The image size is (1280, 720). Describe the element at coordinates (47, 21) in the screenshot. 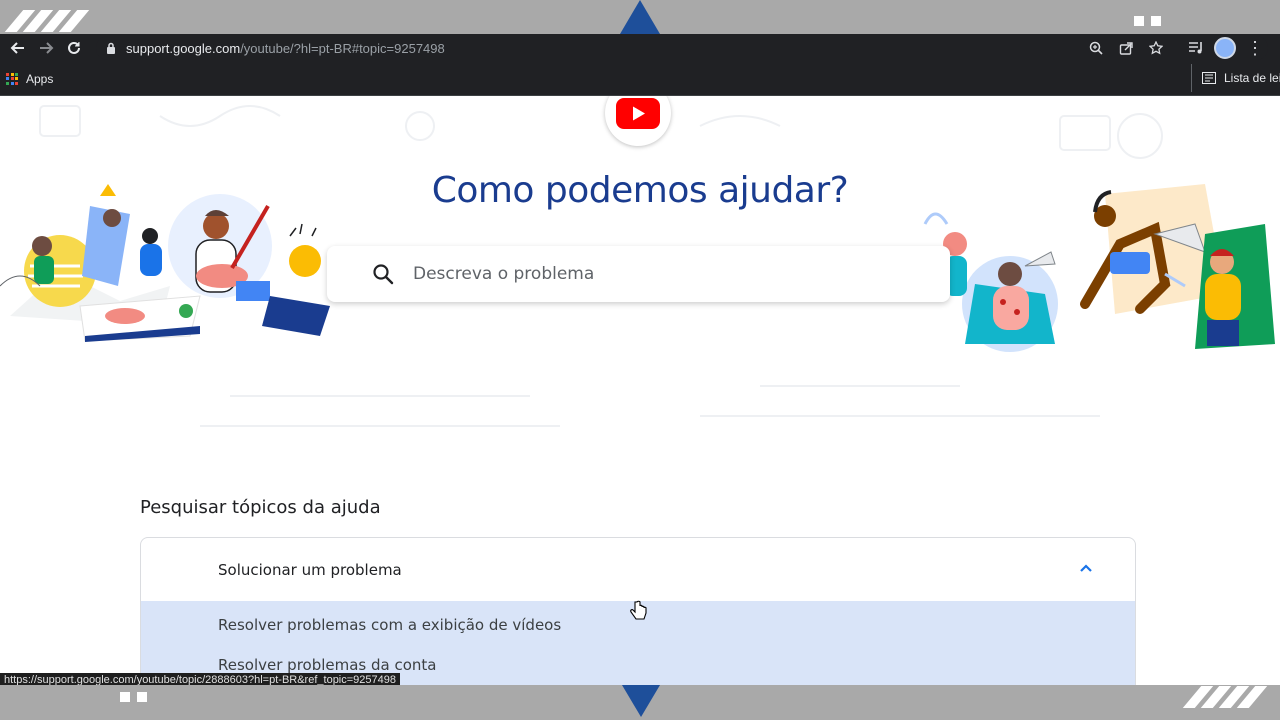

I see `decorative-stripes-top` at that location.